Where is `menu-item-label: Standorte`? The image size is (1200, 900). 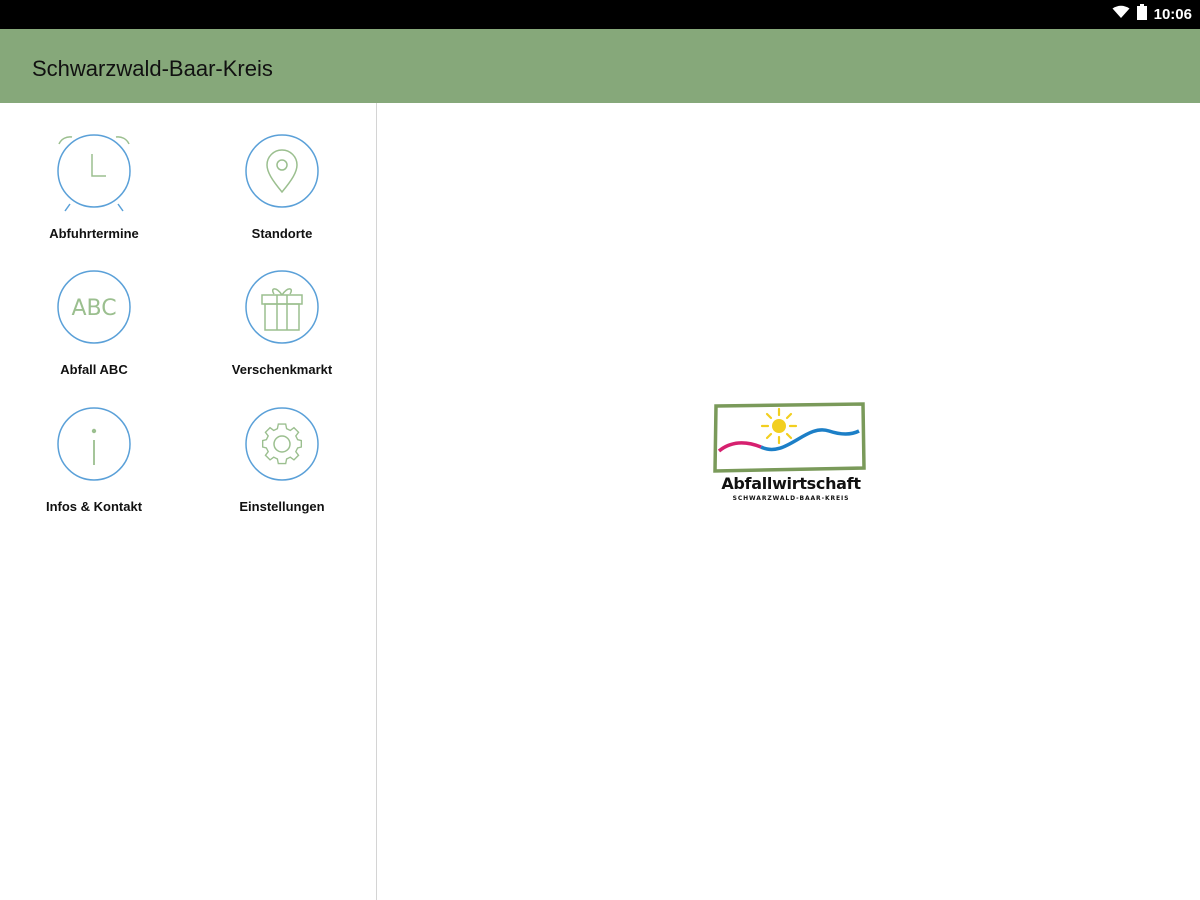
menu-item-label: Standorte is located at coordinates (282, 233).